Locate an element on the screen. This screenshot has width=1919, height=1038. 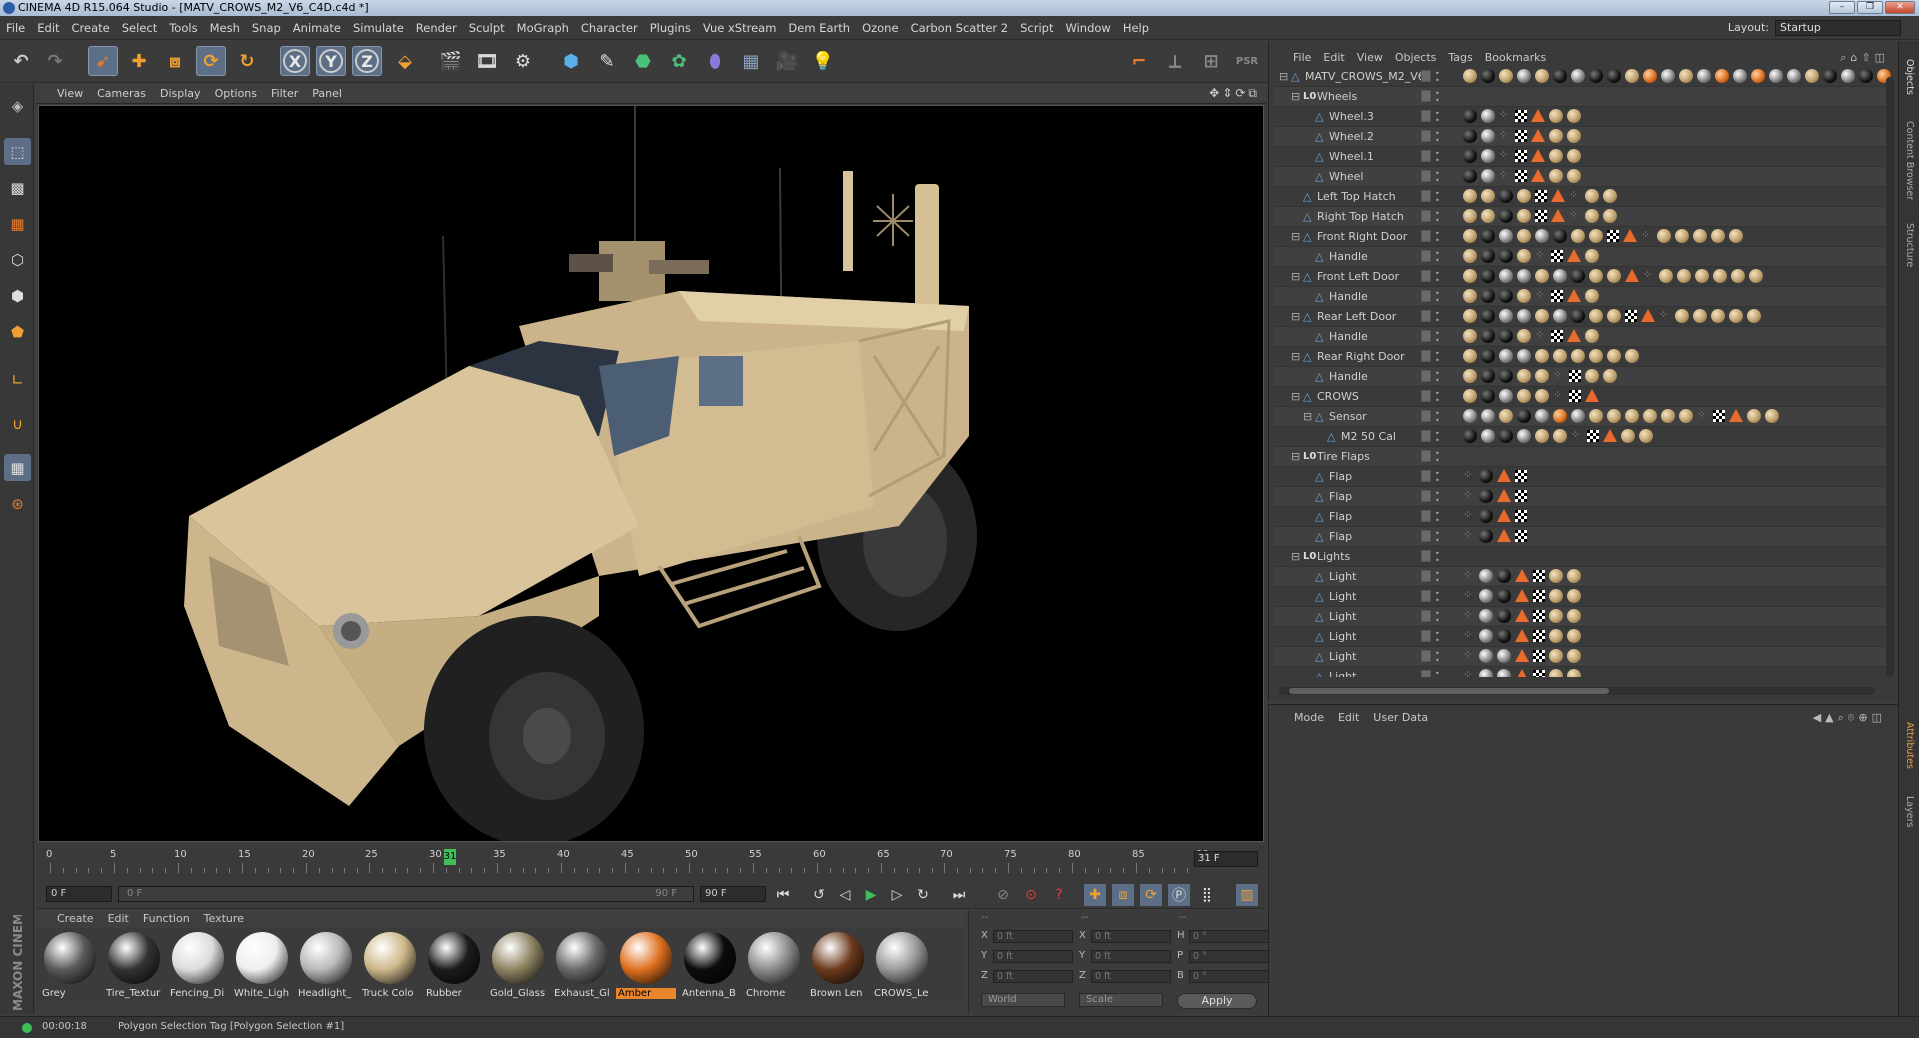
material-menu-texture: Texture is located at coordinates (224, 919).